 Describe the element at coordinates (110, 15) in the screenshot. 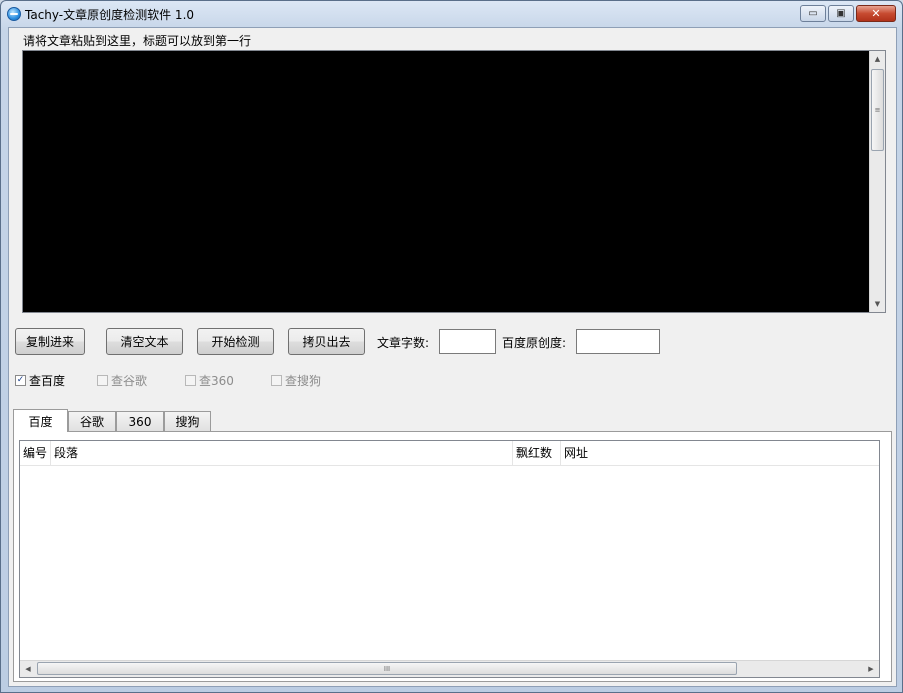

I see `window-title: Tachy-文章原创度检测软件 1.0` at that location.